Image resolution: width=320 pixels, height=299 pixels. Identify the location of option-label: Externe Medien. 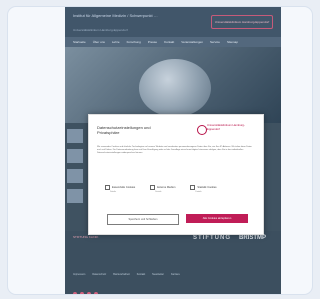
(166, 187).